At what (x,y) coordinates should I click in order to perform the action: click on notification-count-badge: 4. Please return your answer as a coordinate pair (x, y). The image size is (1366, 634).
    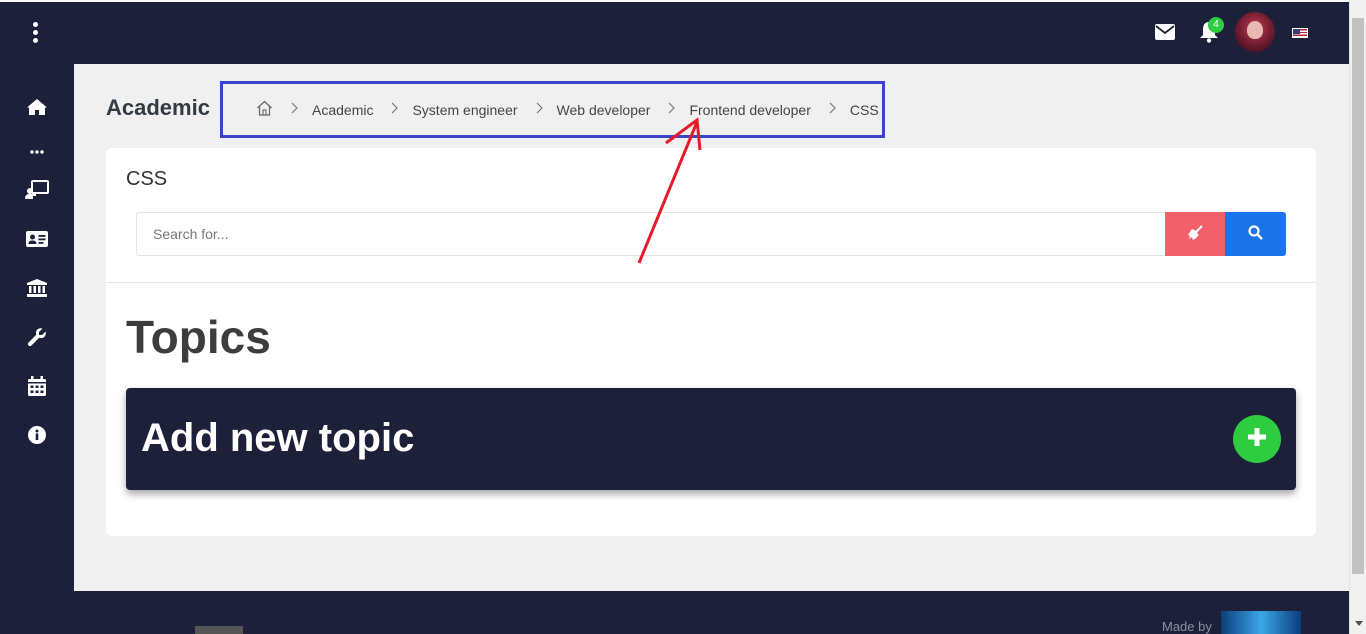
    Looking at the image, I should click on (1216, 25).